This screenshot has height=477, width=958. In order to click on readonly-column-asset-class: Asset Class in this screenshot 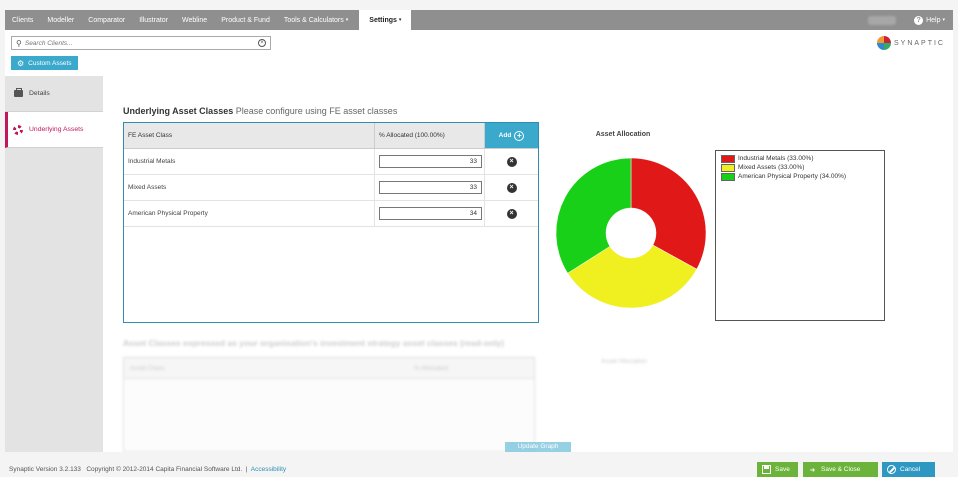, I will do `click(147, 368)`.